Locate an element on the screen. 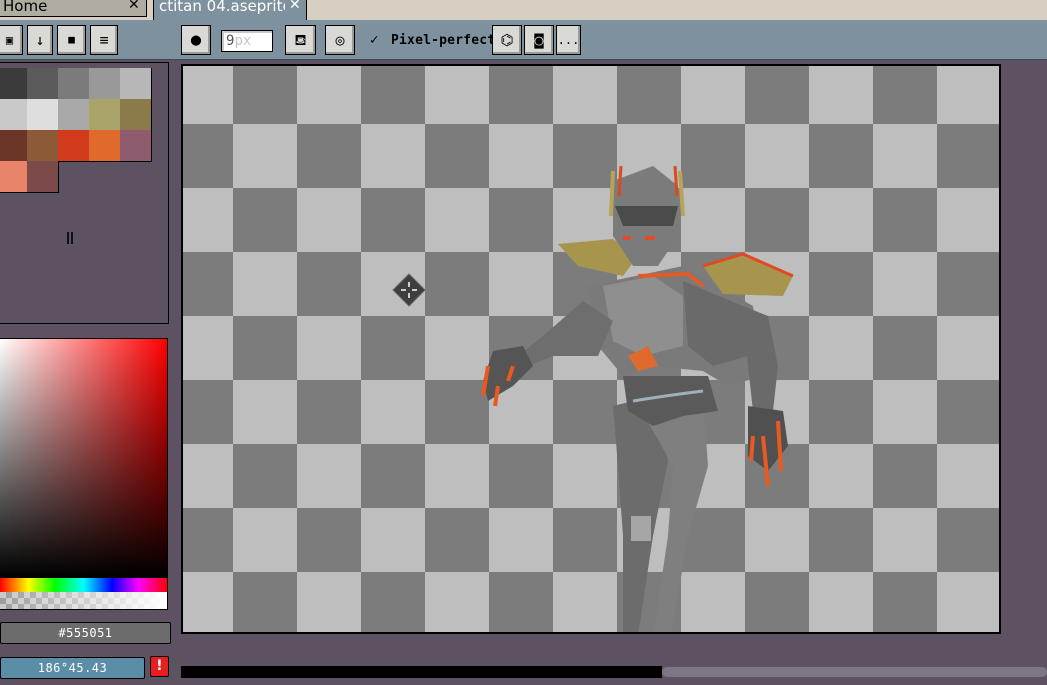 The width and height of the screenshot is (1047, 685). pressure-button: ◎ is located at coordinates (340, 40).